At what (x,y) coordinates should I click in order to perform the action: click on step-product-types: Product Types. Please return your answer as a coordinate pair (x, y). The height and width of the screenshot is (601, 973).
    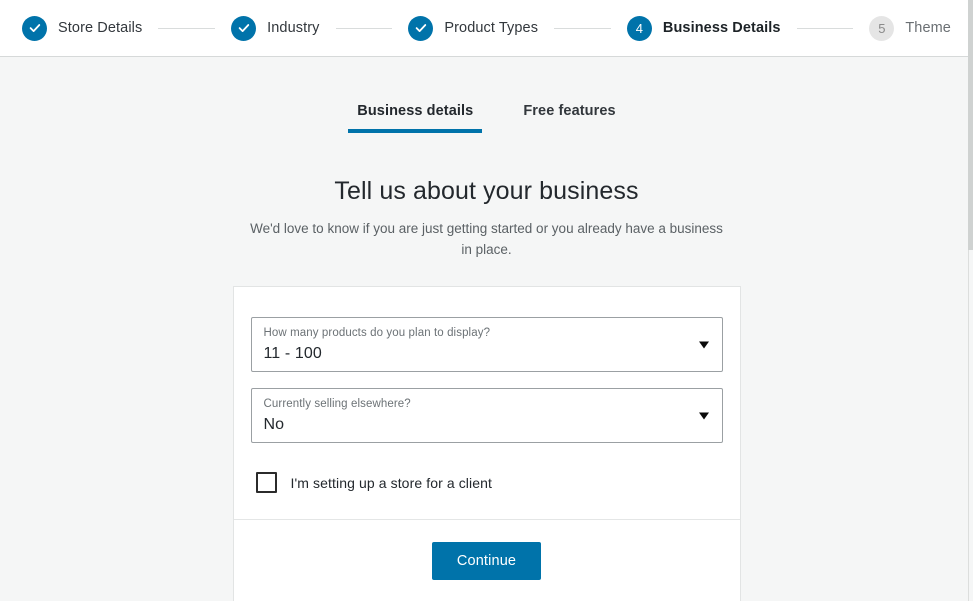
    Looking at the image, I should click on (473, 28).